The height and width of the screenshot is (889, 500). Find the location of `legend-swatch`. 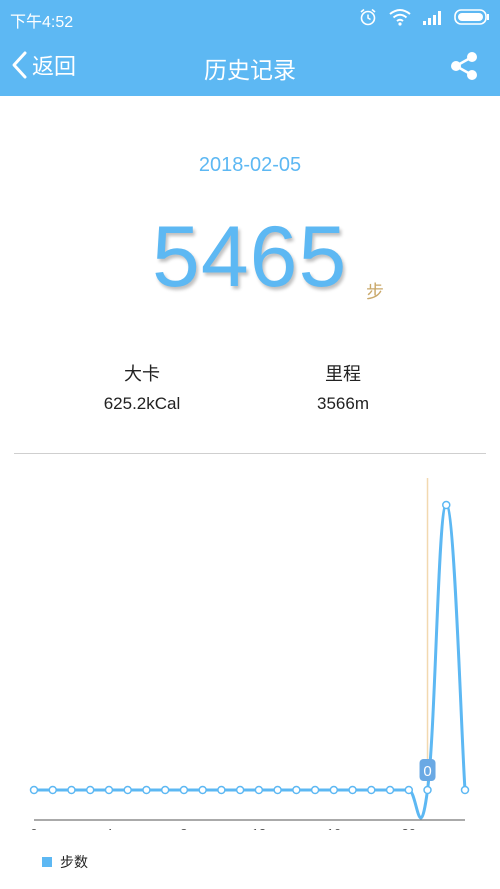

legend-swatch is located at coordinates (47, 862).